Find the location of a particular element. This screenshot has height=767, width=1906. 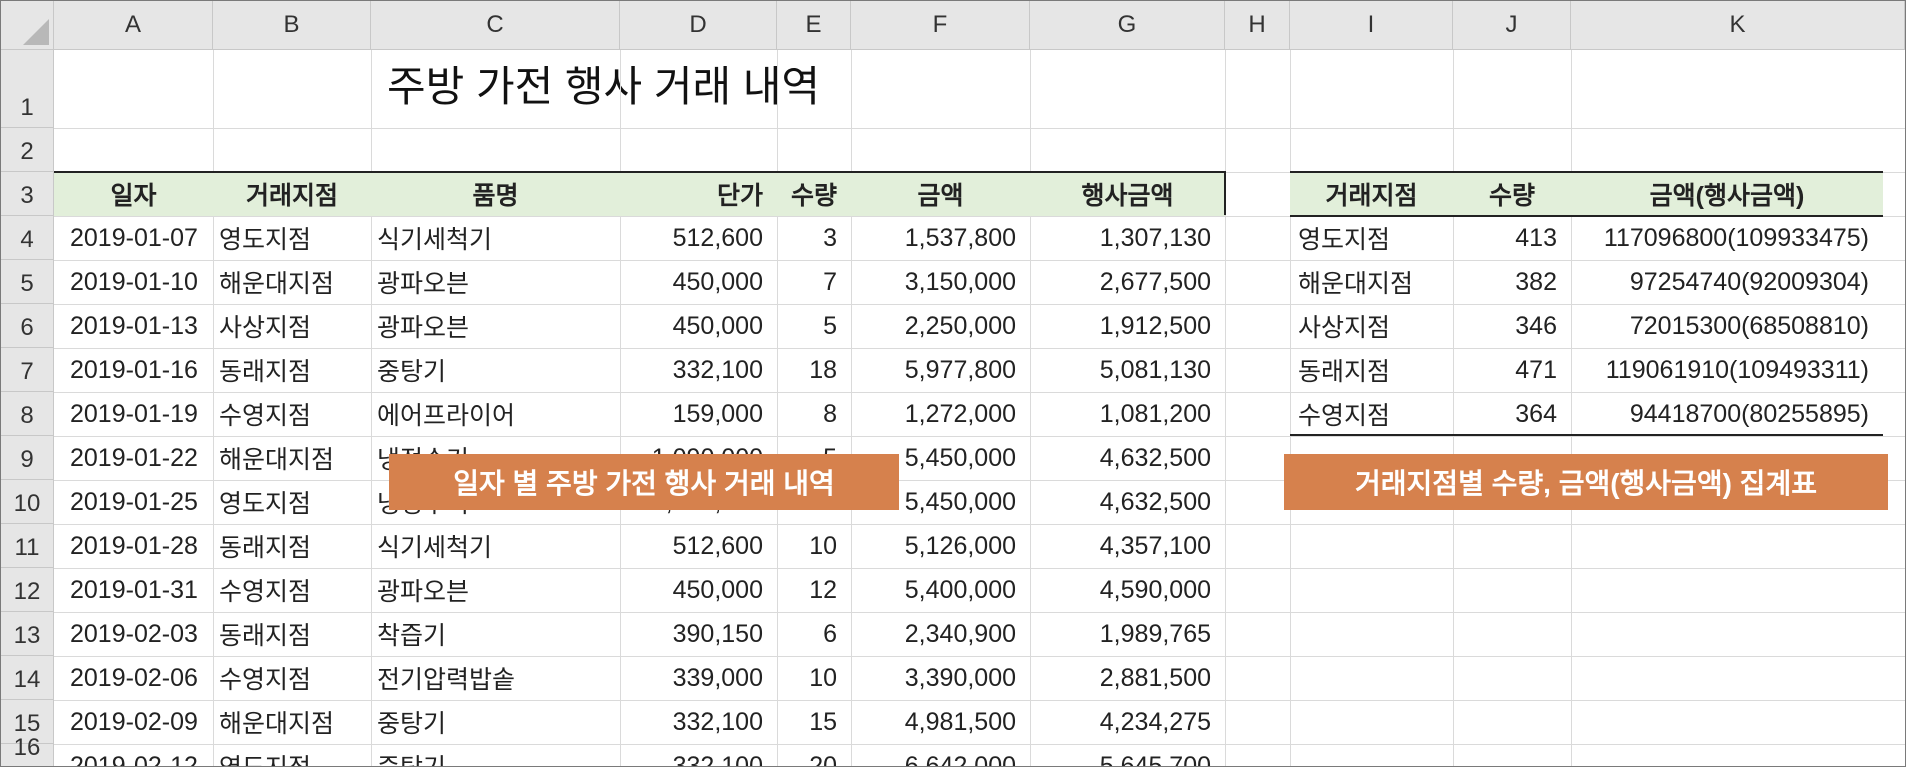

main-cell: 전기압력밥솥 is located at coordinates (495, 678).